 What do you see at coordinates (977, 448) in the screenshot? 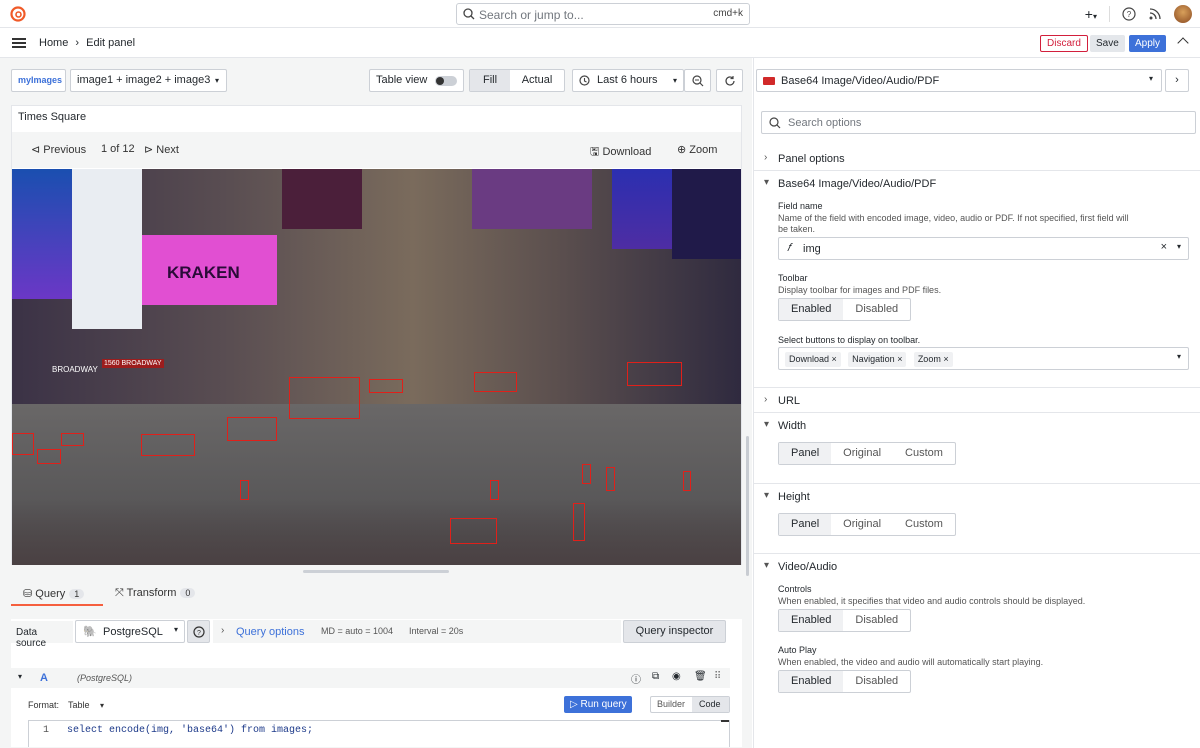
I see `width-section: ▾ Width Panel Original Custom` at bounding box center [977, 448].